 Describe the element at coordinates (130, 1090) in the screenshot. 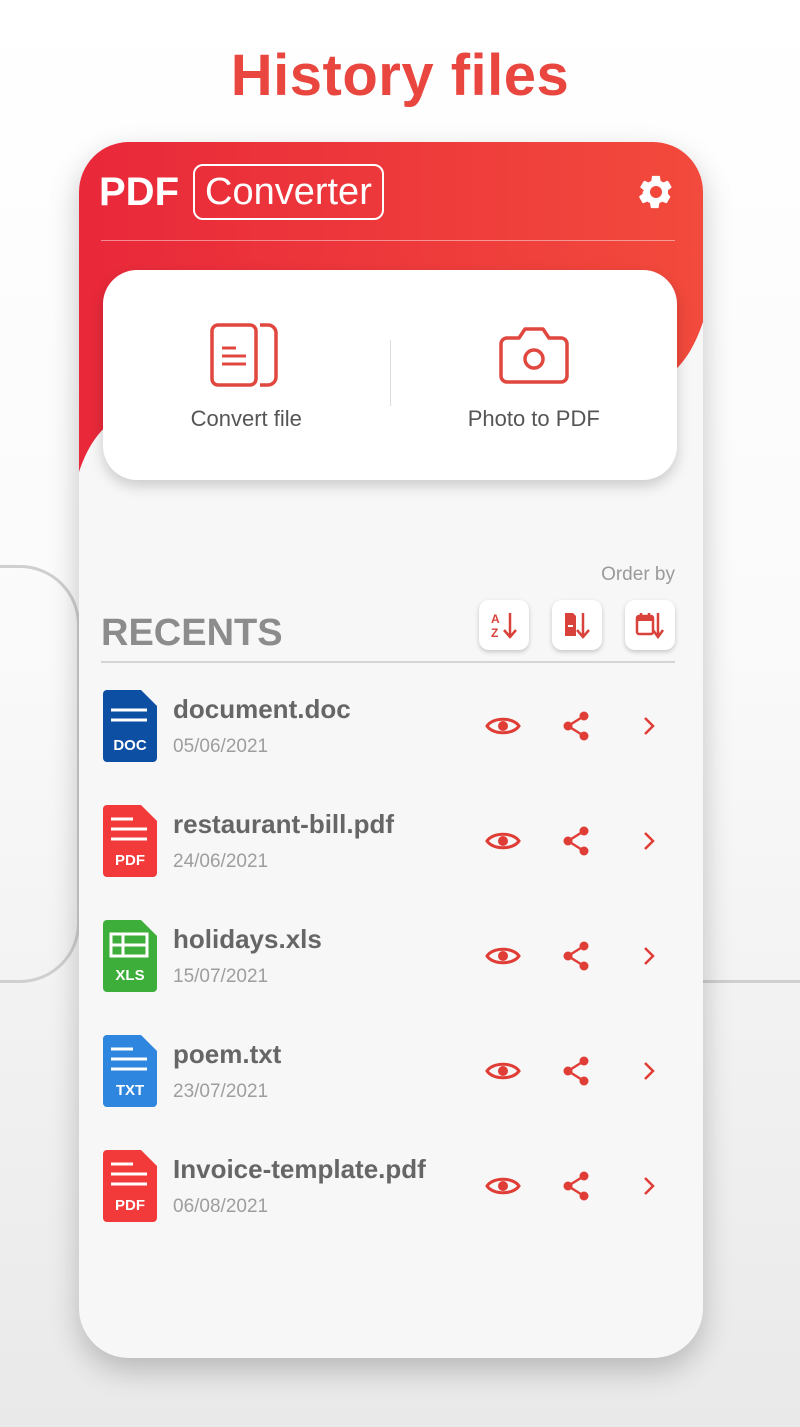

I see `svg-text: TXT` at that location.